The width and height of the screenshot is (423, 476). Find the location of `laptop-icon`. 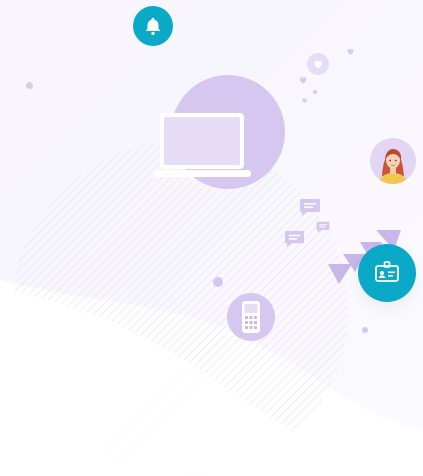

laptop-icon is located at coordinates (202, 145).